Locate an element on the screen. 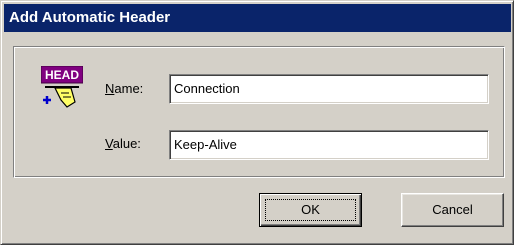 This screenshot has height=245, width=514. name-input: Connection is located at coordinates (329, 89).